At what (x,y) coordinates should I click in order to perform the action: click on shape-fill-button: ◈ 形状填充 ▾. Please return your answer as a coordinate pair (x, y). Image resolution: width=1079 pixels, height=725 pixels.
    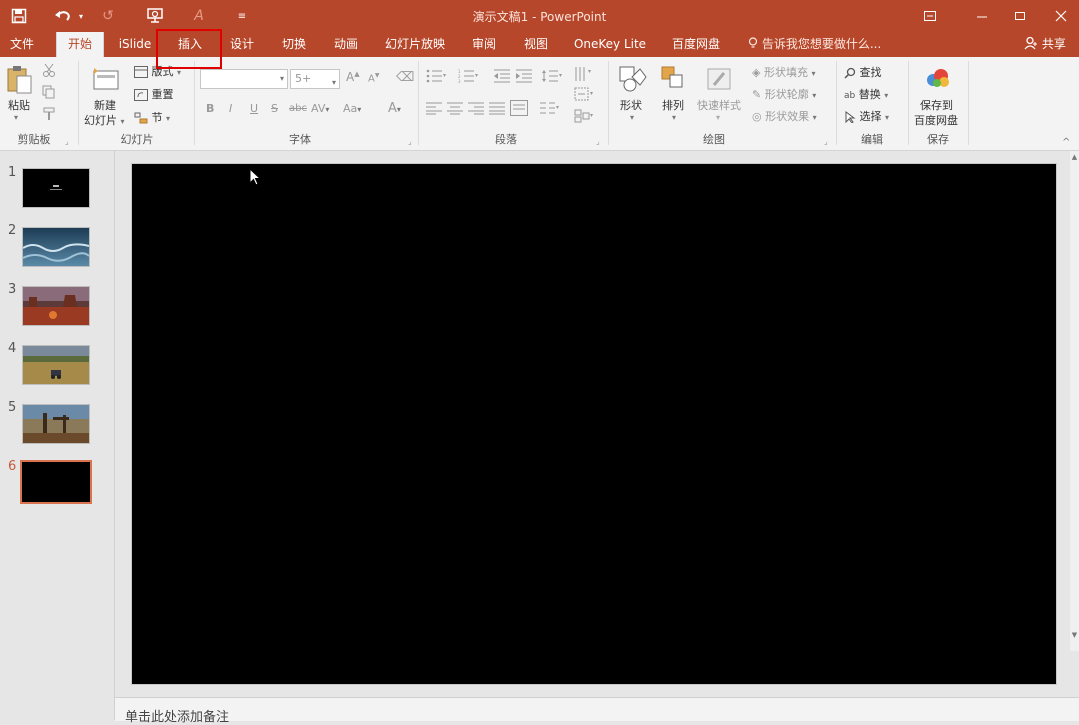
    Looking at the image, I should click on (783, 72).